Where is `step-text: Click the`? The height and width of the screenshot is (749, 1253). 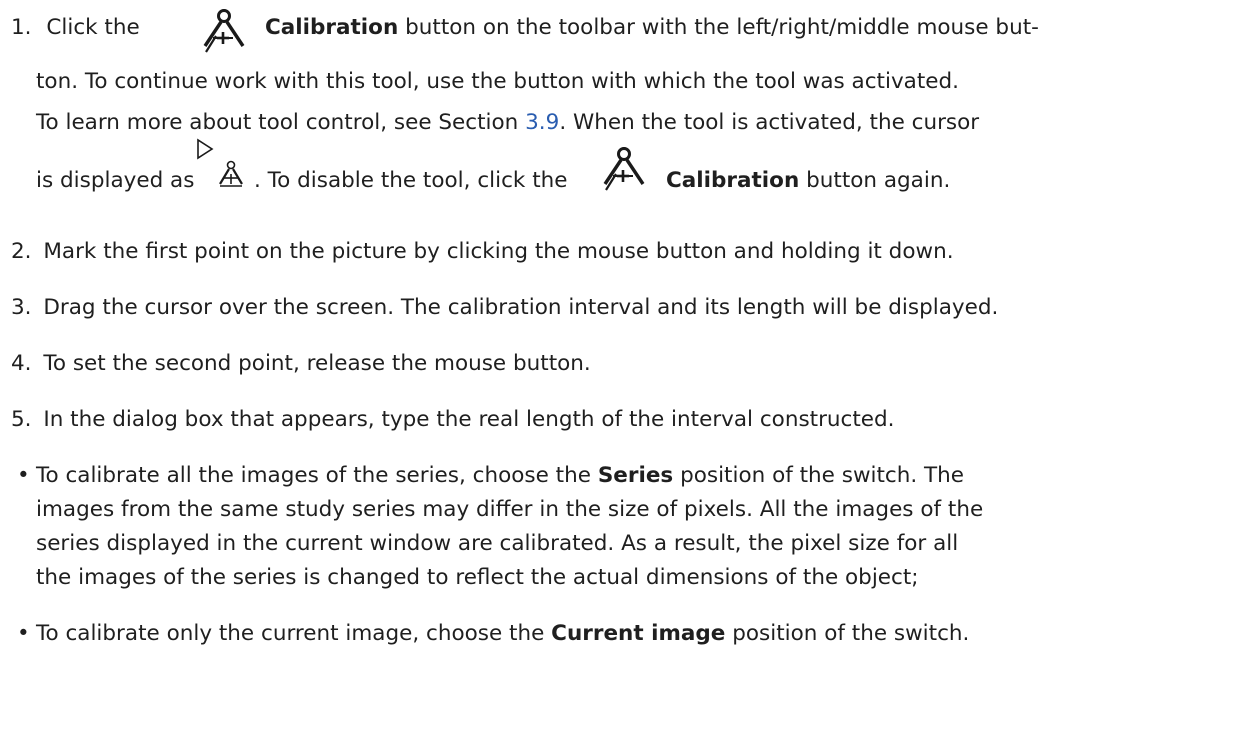 step-text: Click the is located at coordinates (93, 27).